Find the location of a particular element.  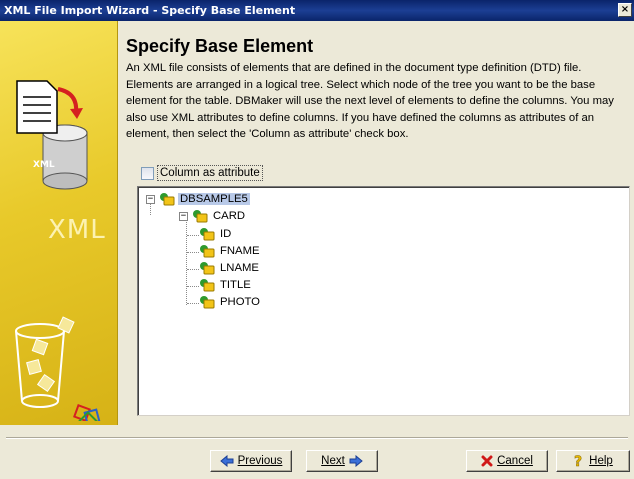

next-button: Next is located at coordinates (342, 461).